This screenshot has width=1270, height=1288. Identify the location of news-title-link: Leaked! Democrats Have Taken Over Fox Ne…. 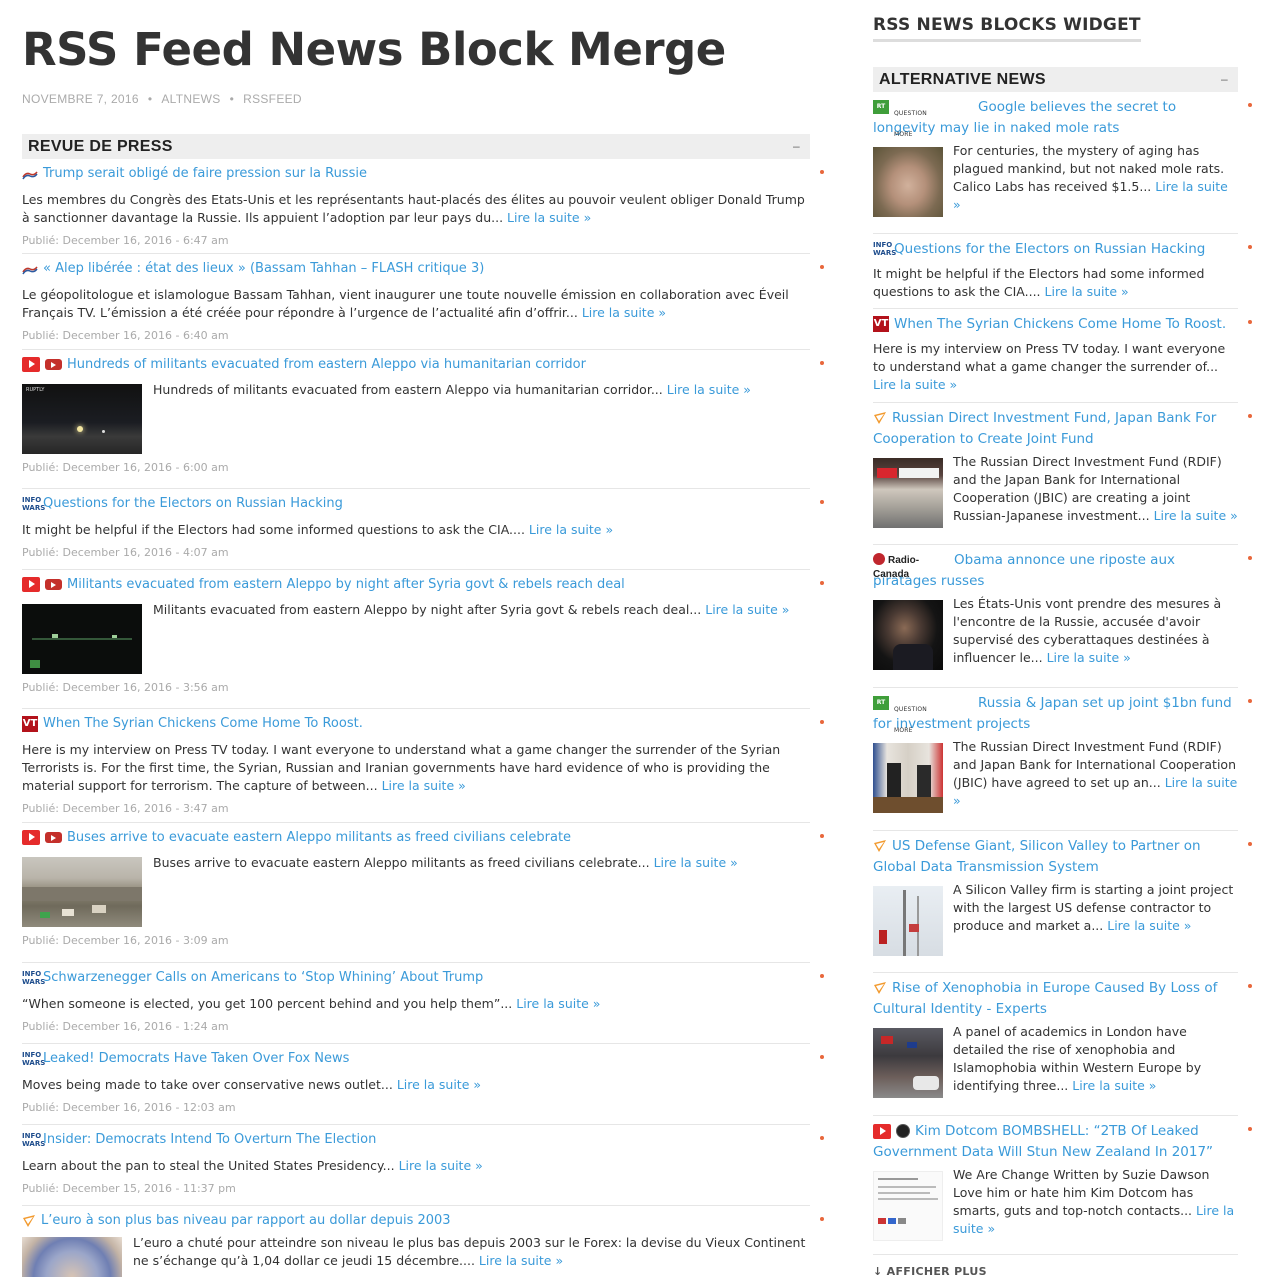
(196, 1058).